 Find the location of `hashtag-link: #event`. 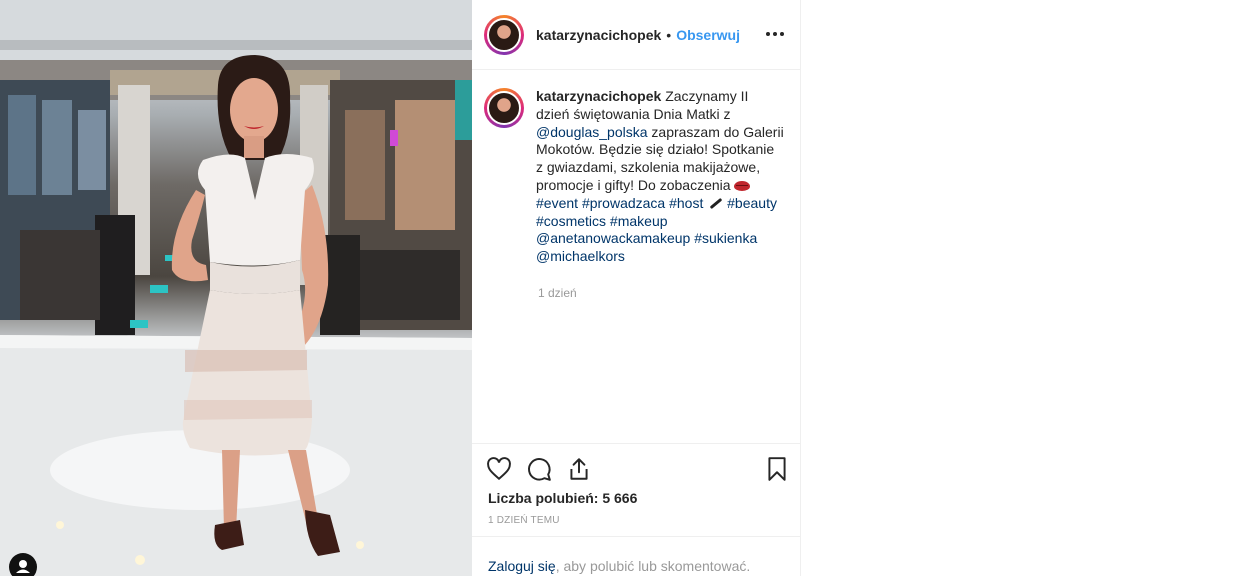

hashtag-link: #event is located at coordinates (557, 203).